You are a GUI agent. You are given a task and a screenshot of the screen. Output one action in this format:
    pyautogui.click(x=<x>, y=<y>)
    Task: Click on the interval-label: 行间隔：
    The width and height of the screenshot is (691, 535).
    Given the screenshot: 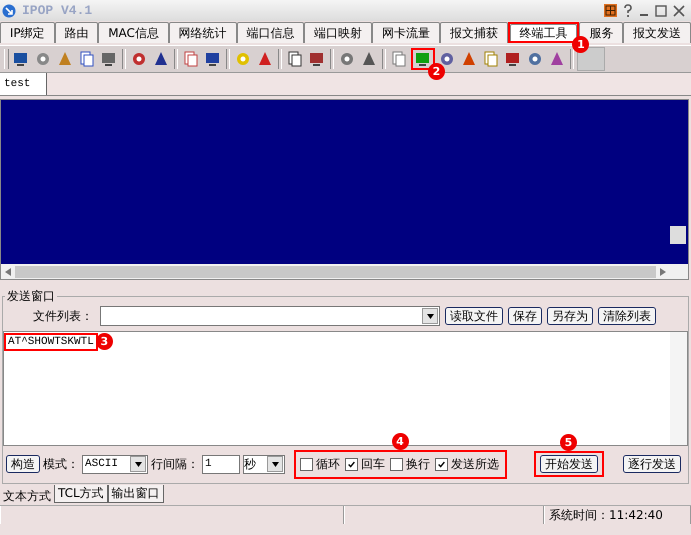 What is the action you would take?
    pyautogui.click(x=175, y=464)
    